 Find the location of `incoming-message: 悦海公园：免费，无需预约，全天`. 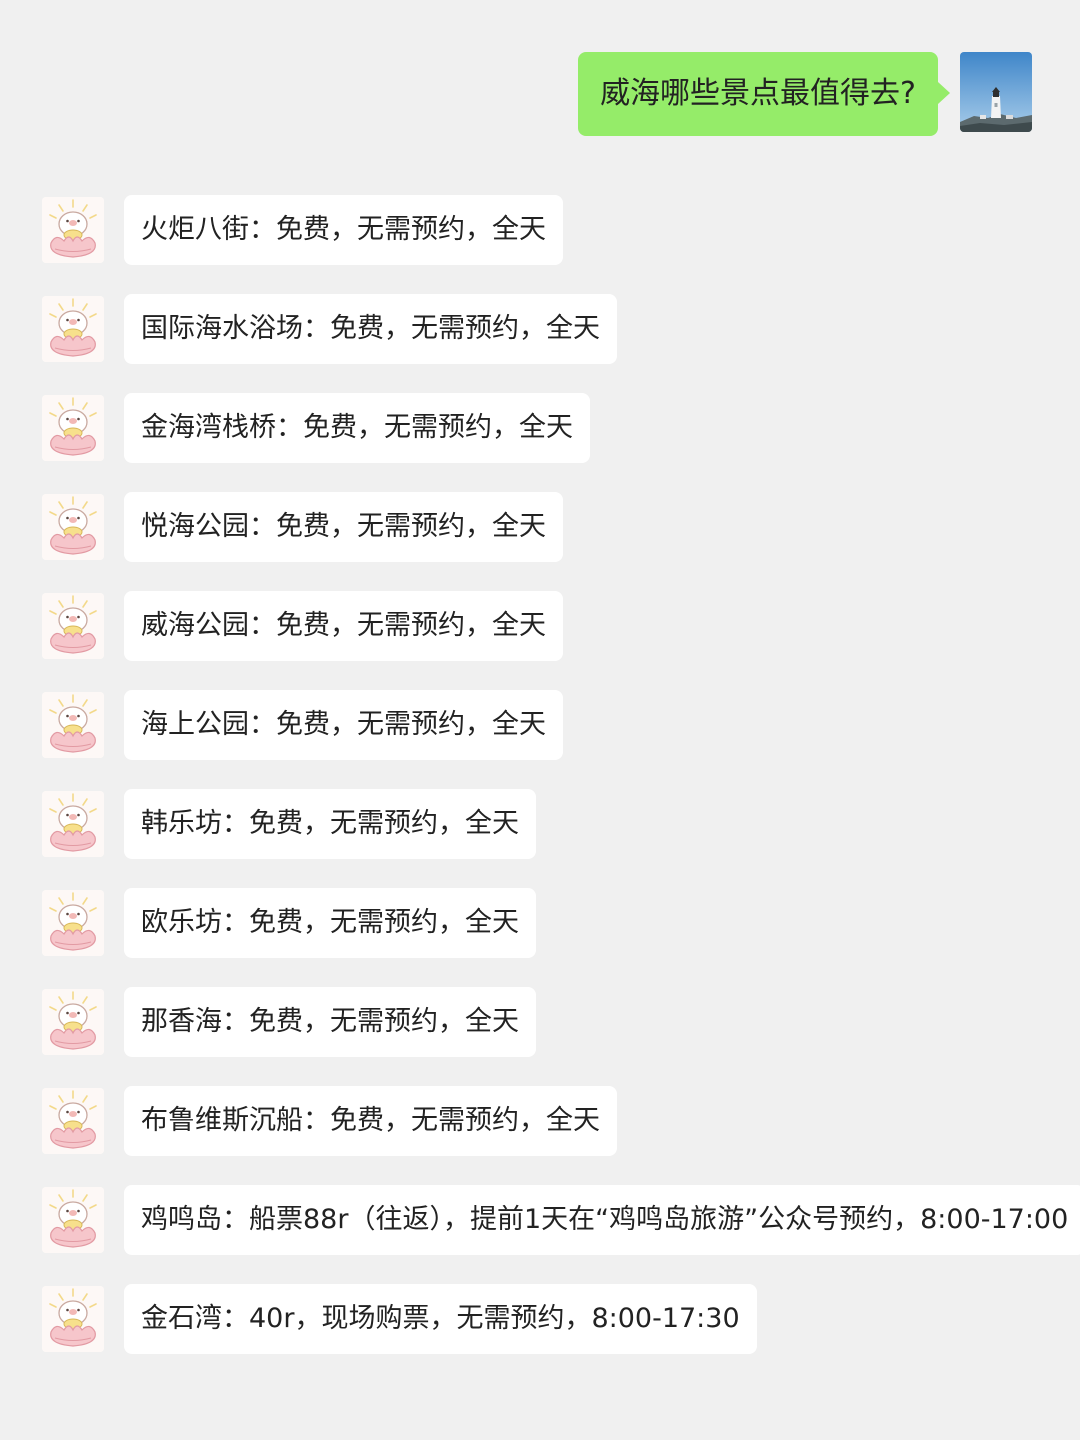

incoming-message: 悦海公园：免费，无需预约，全天 is located at coordinates (561, 541).